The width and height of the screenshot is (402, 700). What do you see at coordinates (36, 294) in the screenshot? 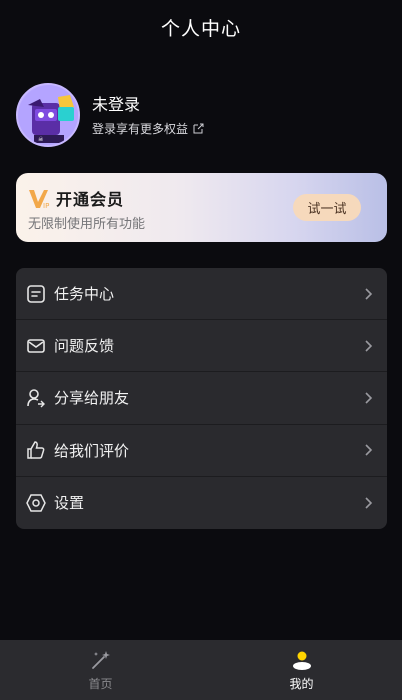
I see `task-icon` at bounding box center [36, 294].